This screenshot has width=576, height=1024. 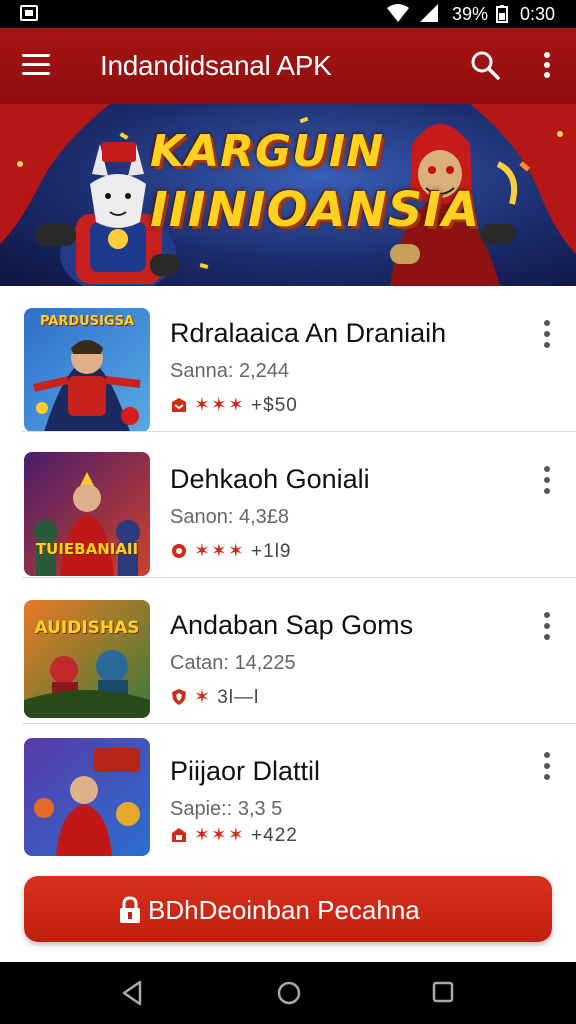 What do you see at coordinates (245, 771) in the screenshot?
I see `app-title: Piijaor Dlattil` at bounding box center [245, 771].